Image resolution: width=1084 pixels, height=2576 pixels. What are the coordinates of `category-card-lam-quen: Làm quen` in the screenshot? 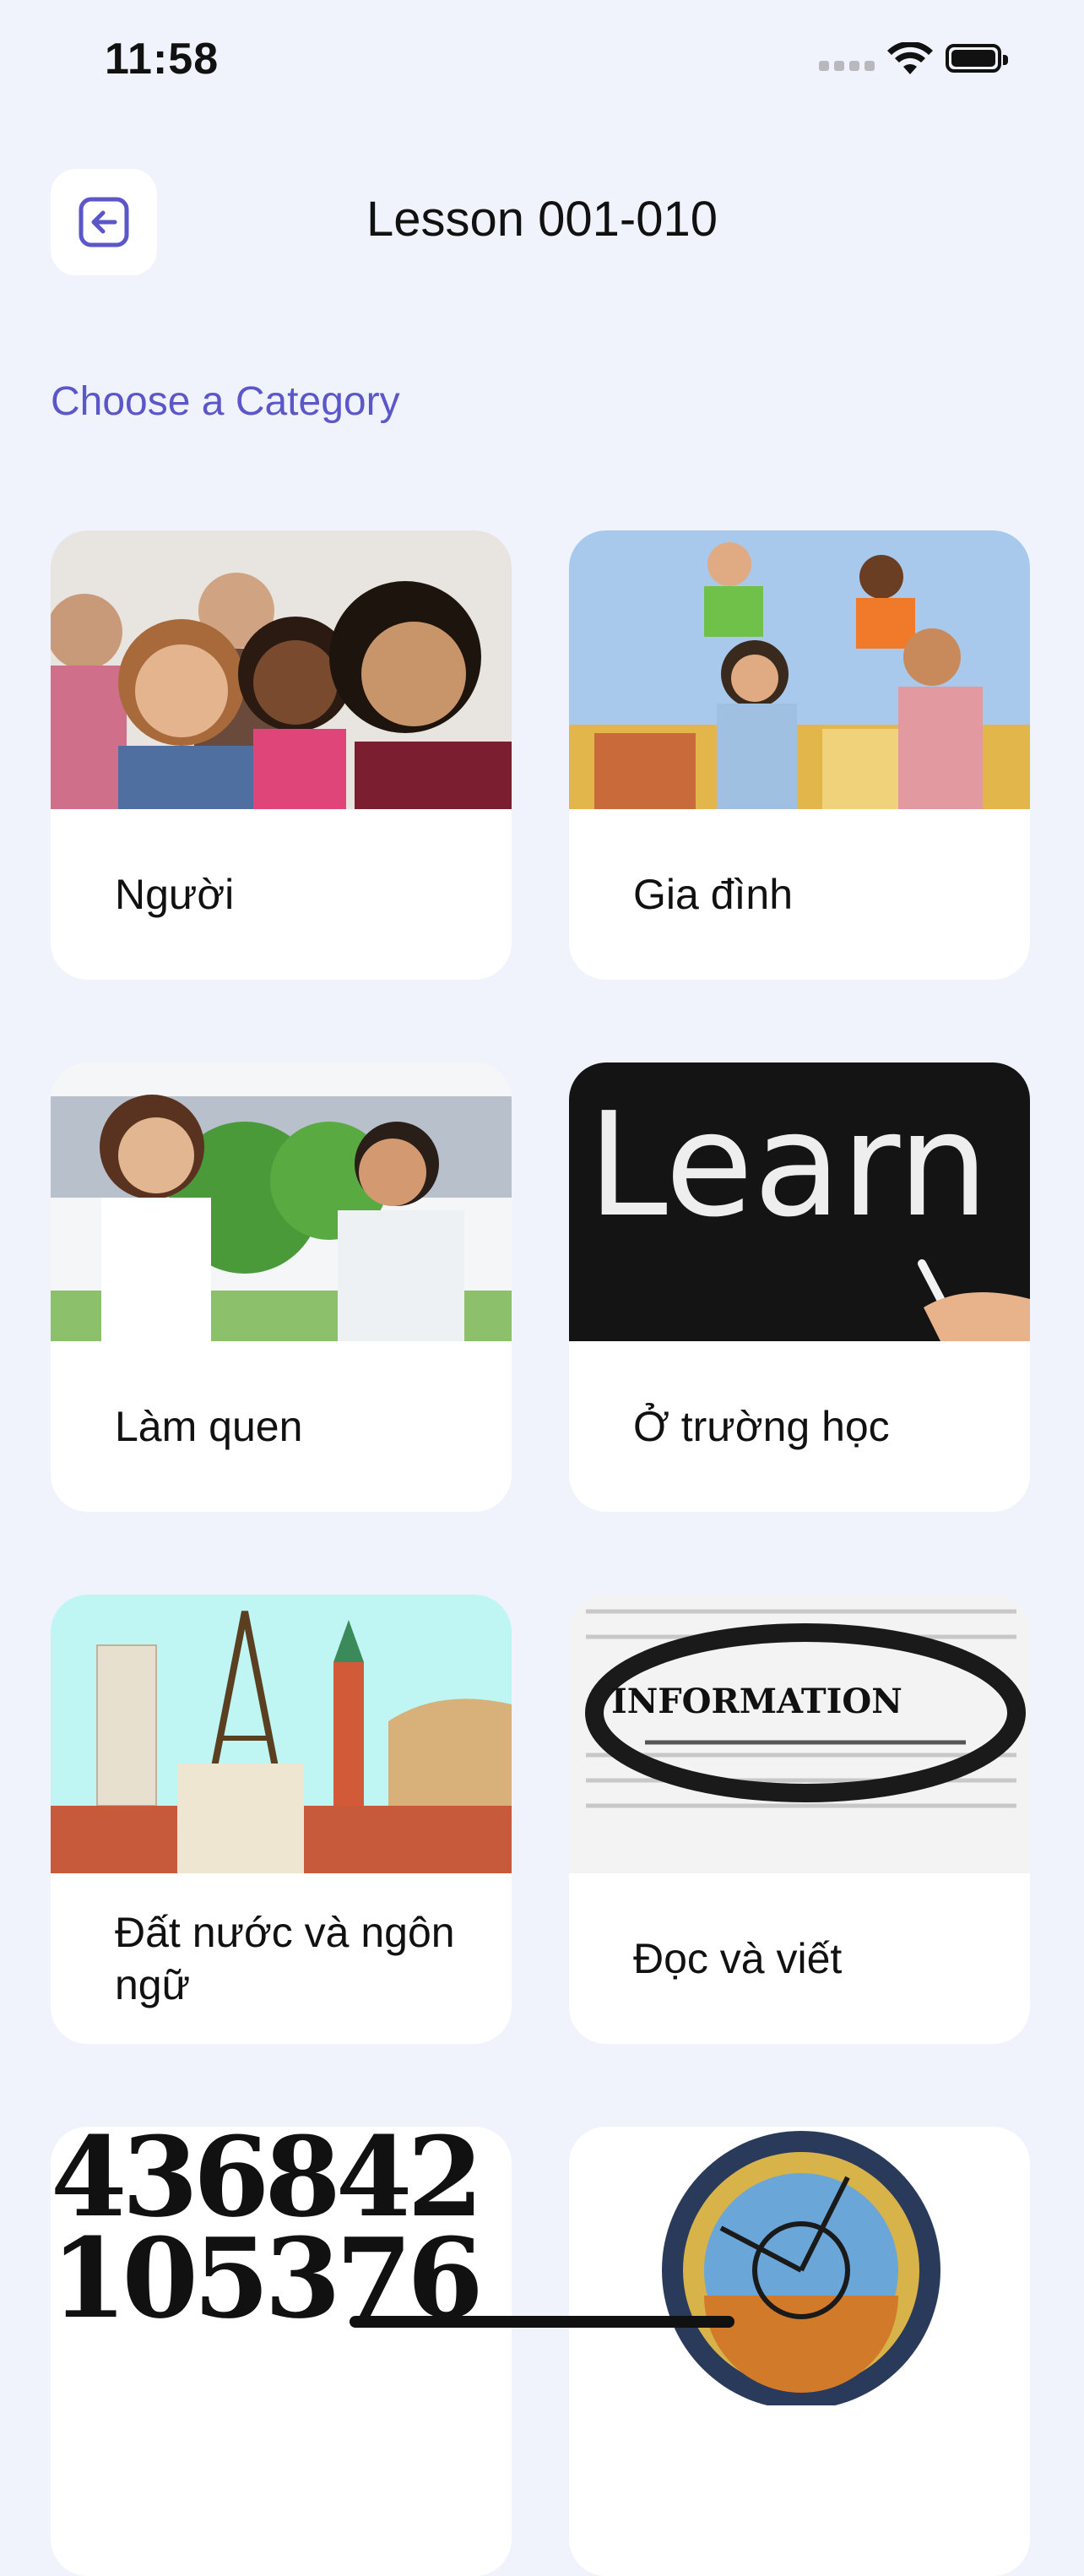 It's located at (281, 1287).